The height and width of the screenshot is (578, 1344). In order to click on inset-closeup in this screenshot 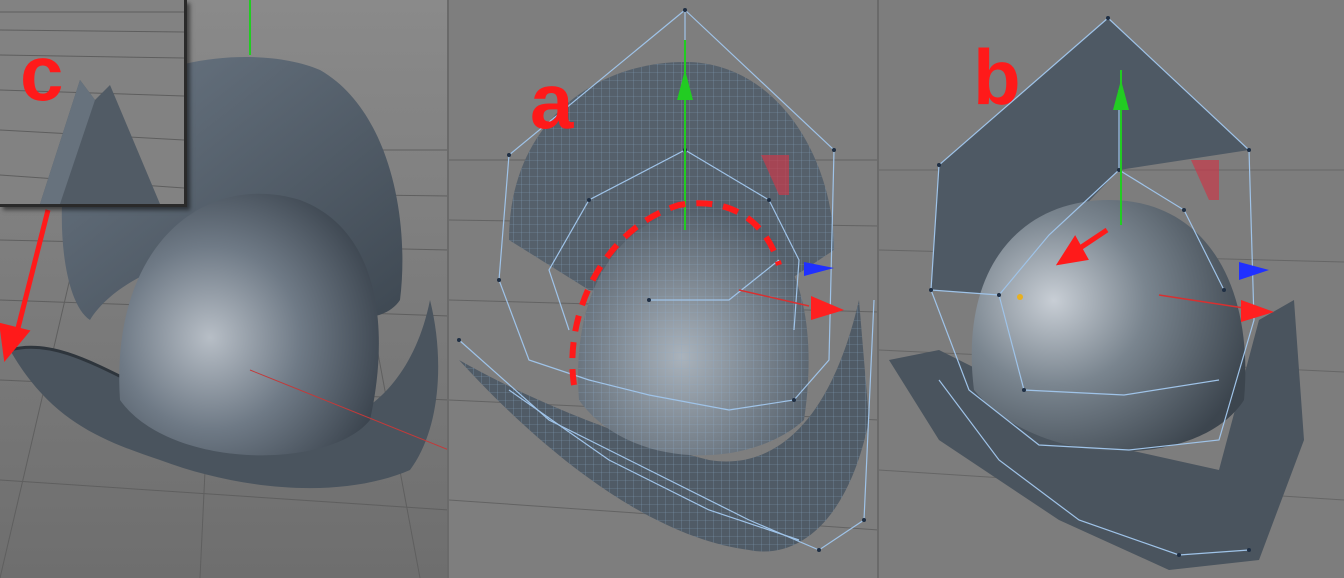, I will do `click(93, 103)`.